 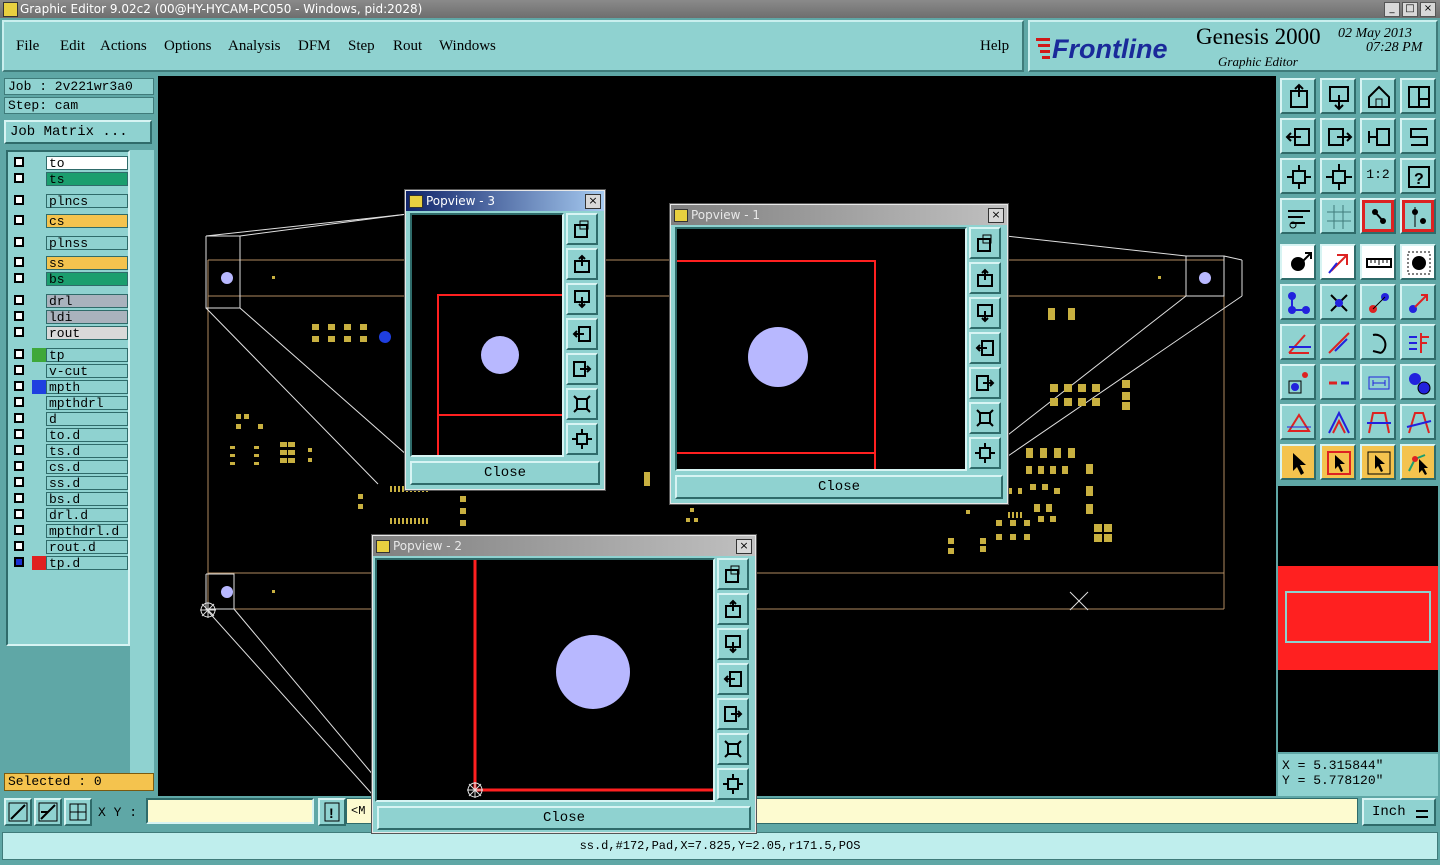 What do you see at coordinates (1298, 302) in the screenshot?
I see `move-pads-icon` at bounding box center [1298, 302].